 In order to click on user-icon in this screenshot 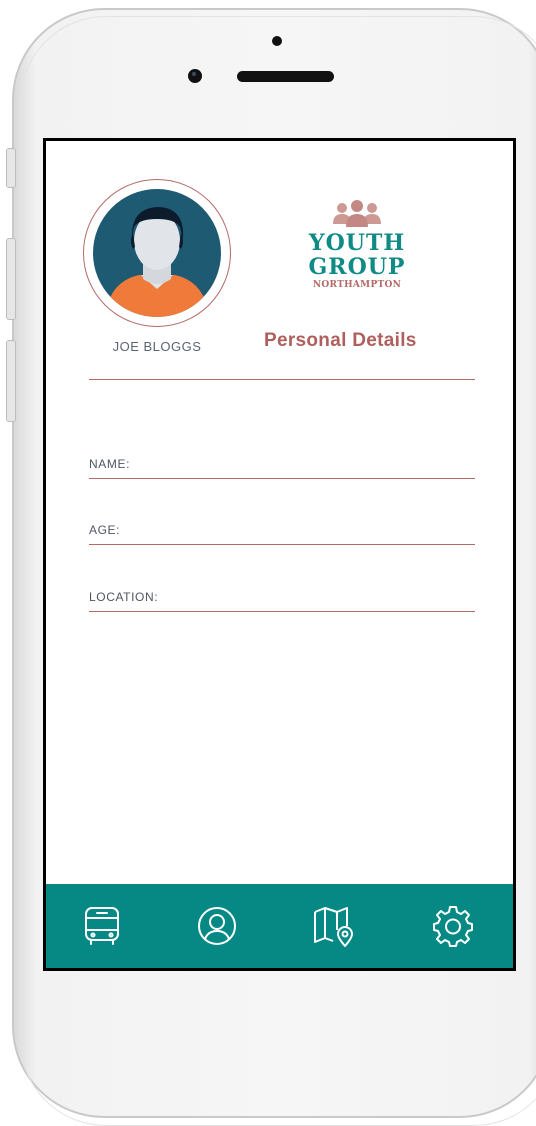, I will do `click(217, 926)`.